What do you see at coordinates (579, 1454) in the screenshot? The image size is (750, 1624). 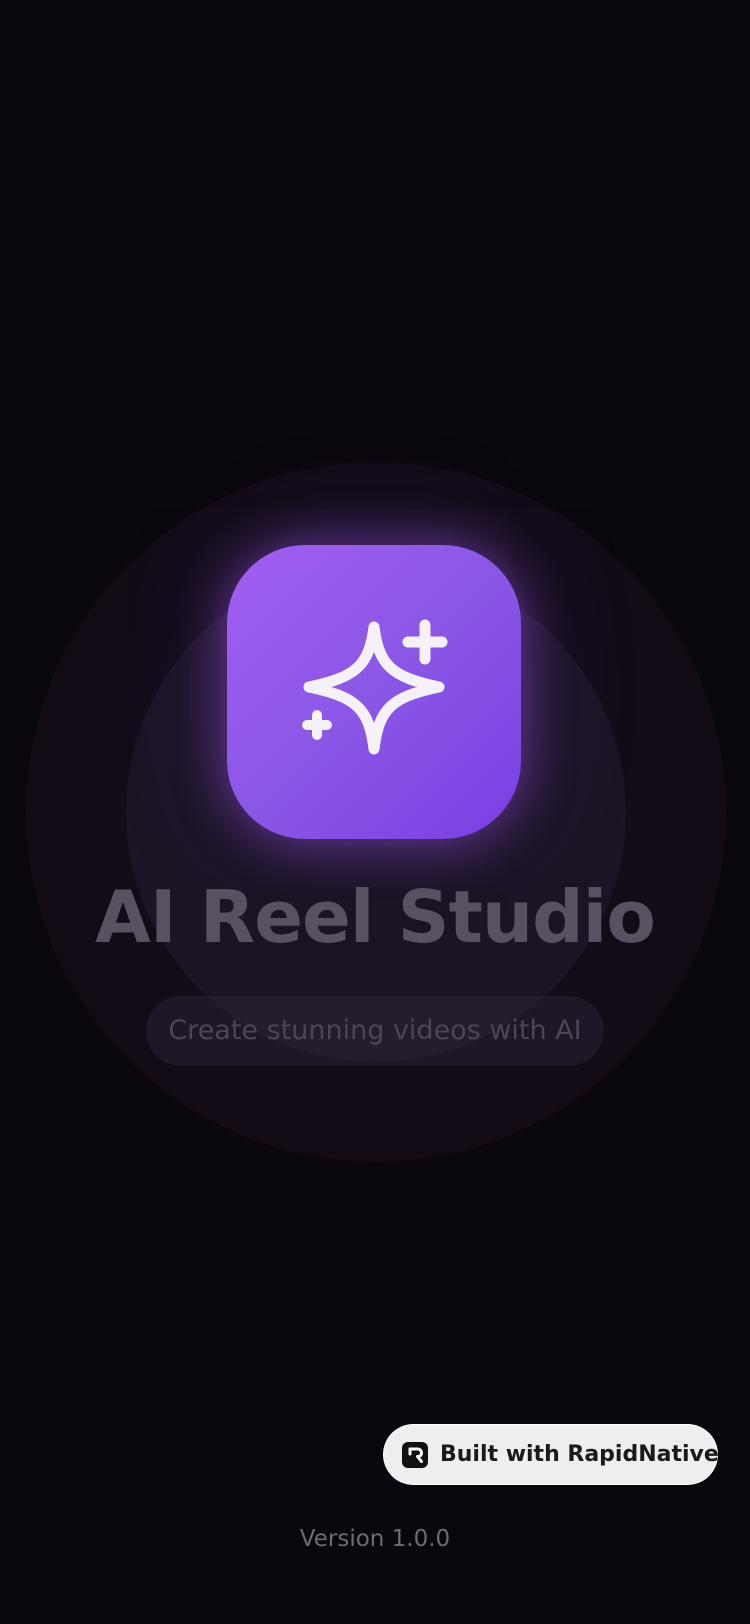 I see `built-with-label: Built with RapidNative` at bounding box center [579, 1454].